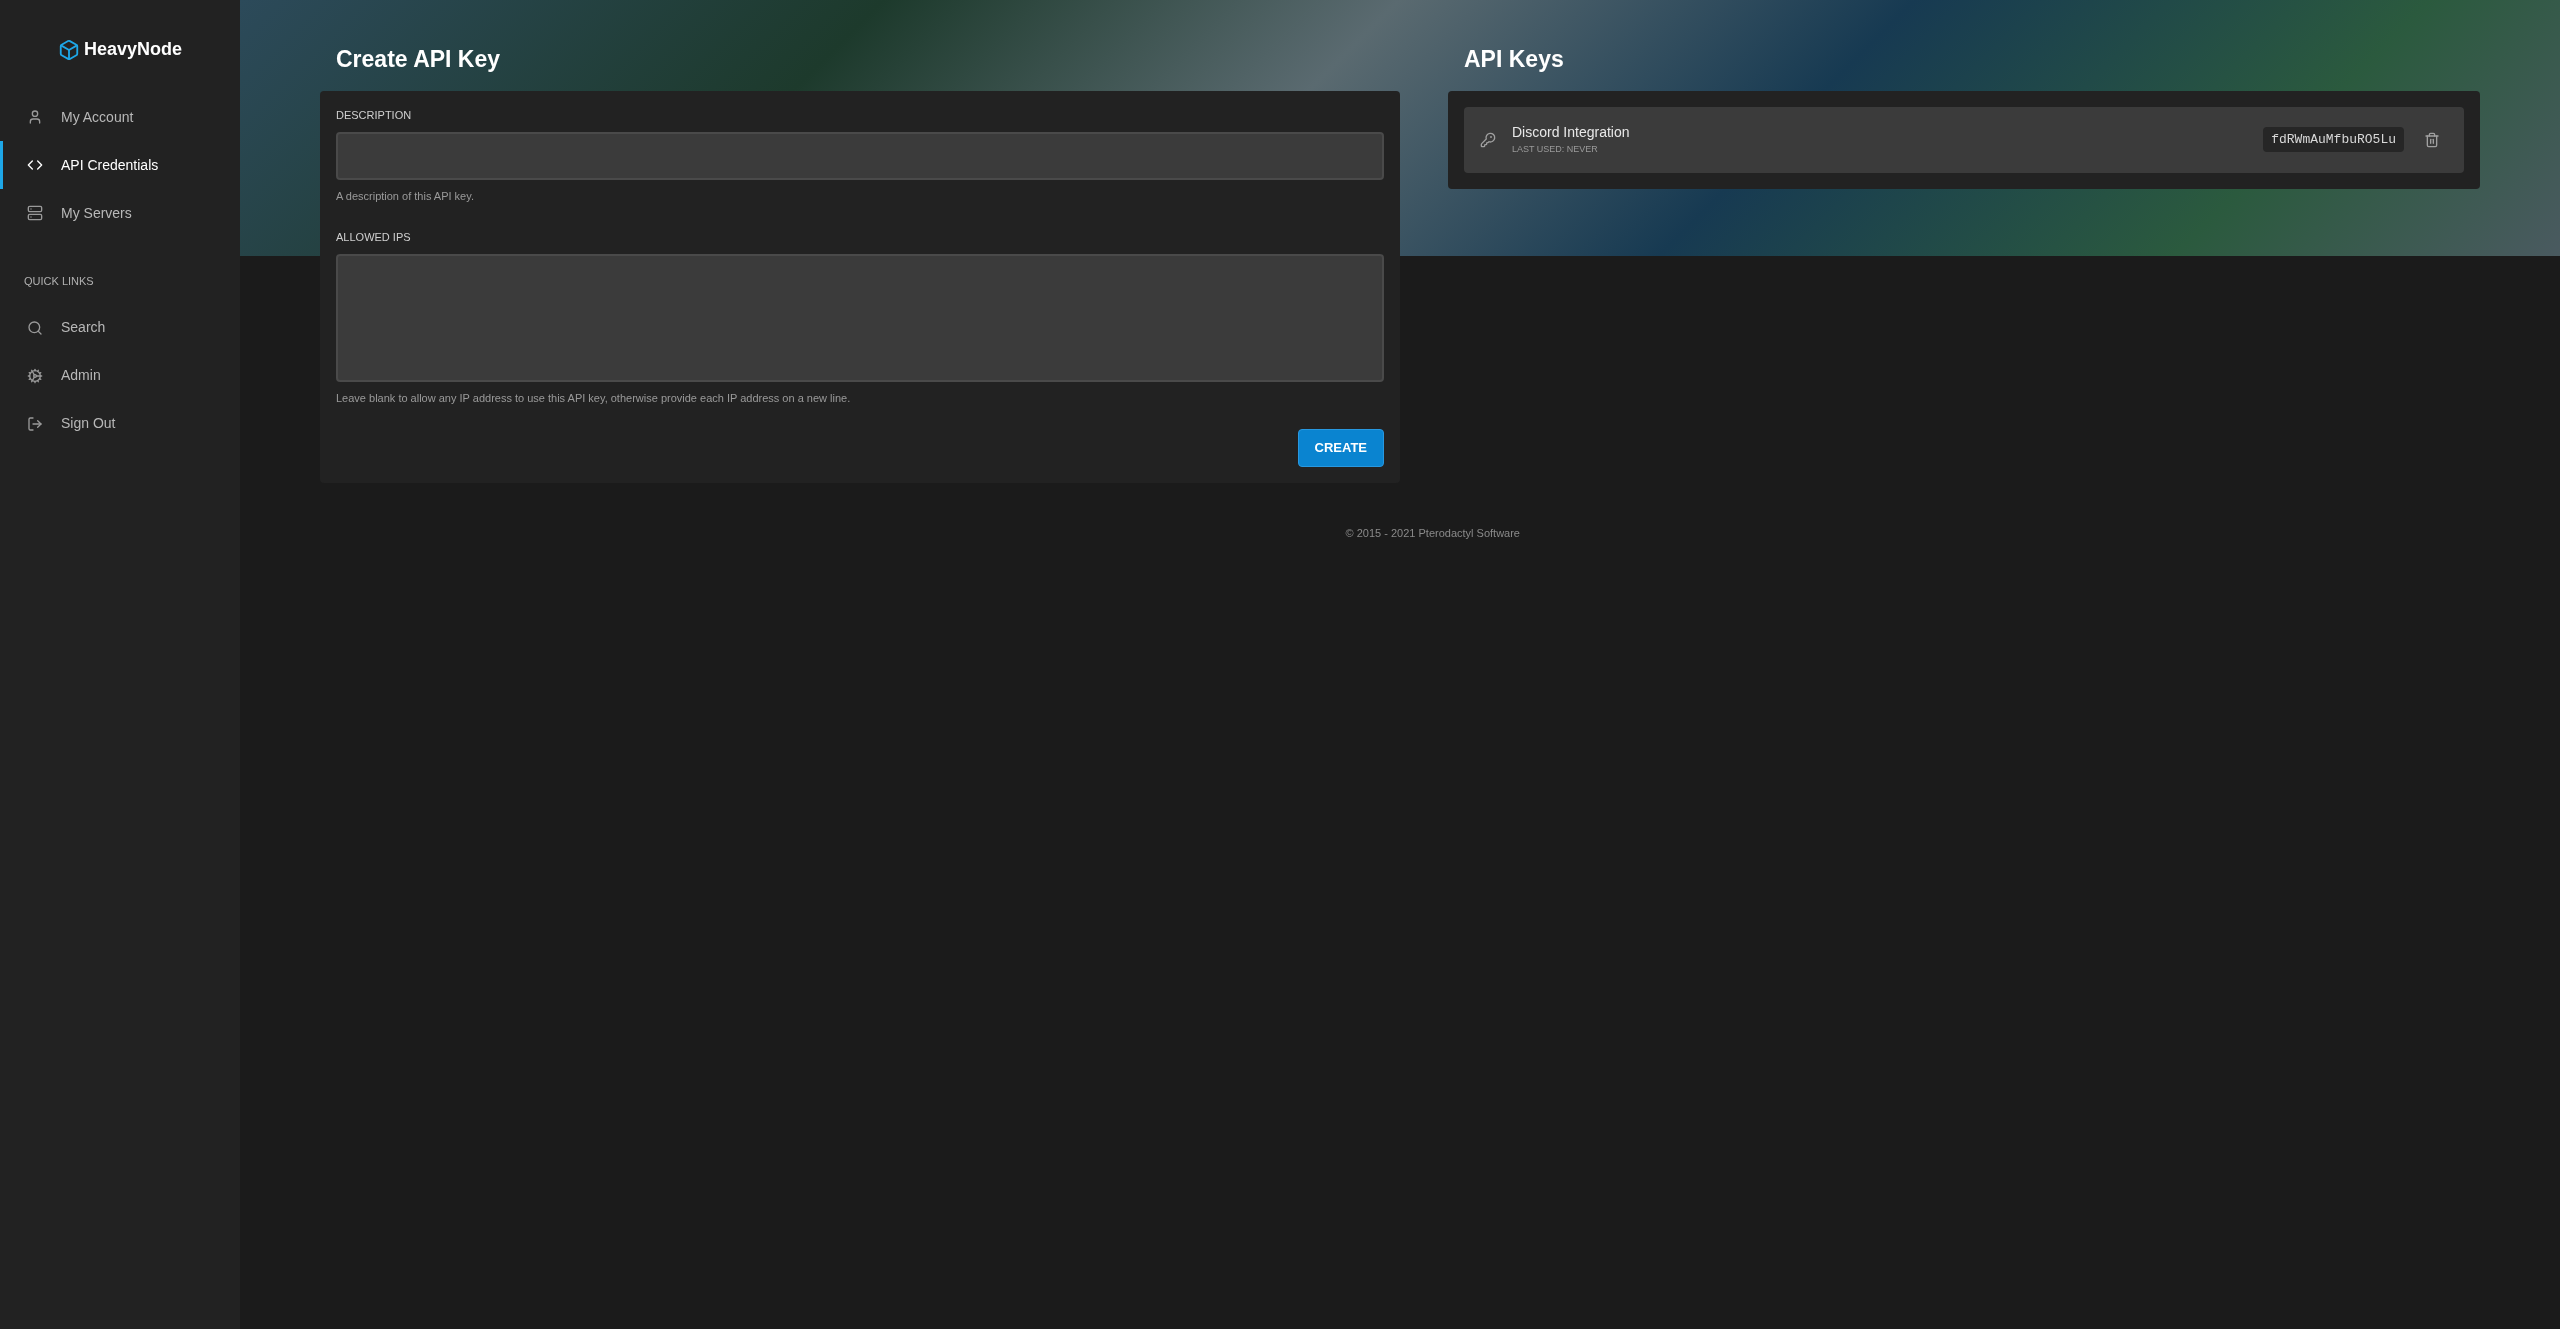 This screenshot has width=2560, height=1329. Describe the element at coordinates (1340, 447) in the screenshot. I see `create-button: CREATE` at that location.